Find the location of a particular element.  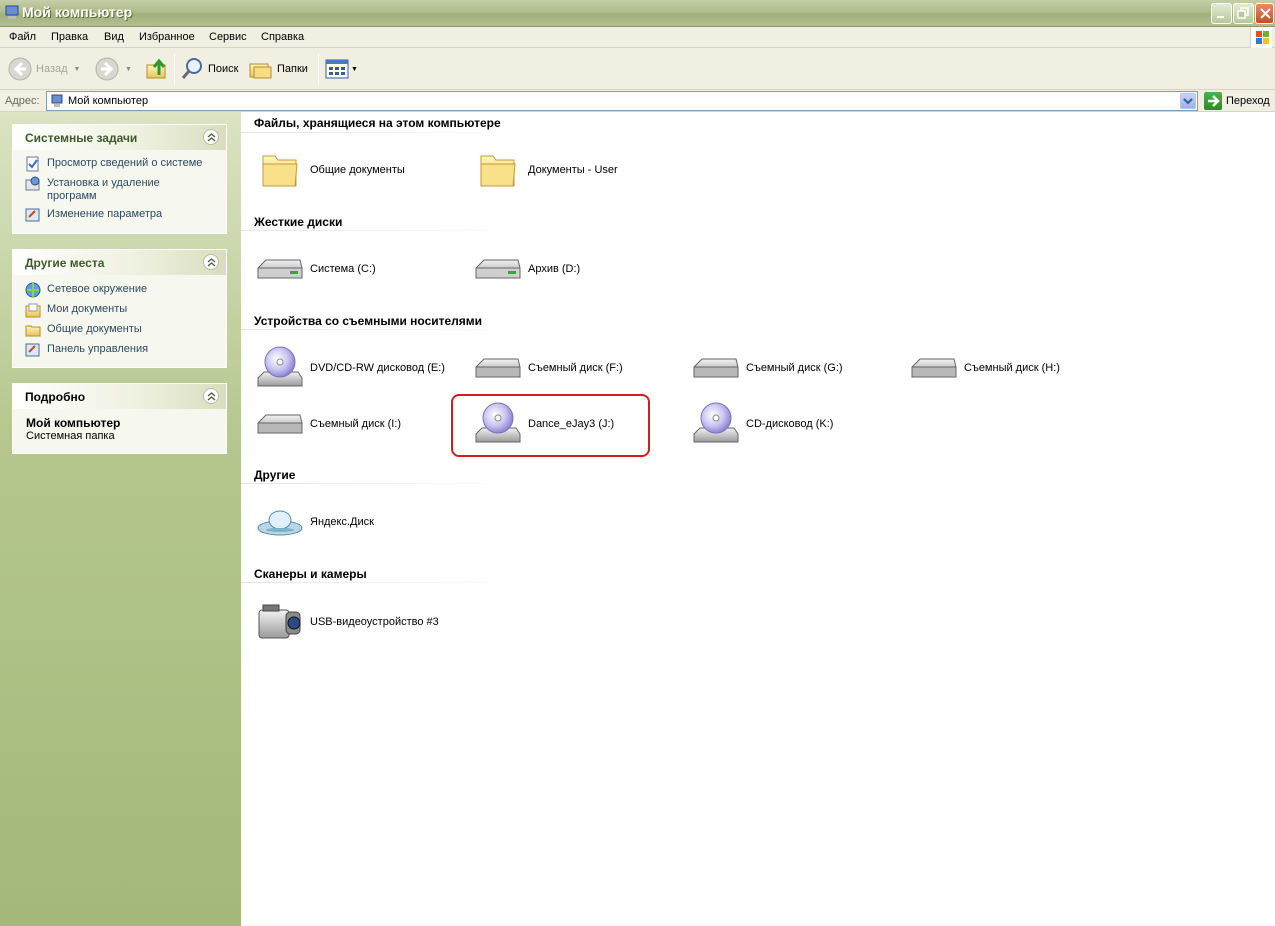

menu-favorites: Избранное is located at coordinates (167, 37).